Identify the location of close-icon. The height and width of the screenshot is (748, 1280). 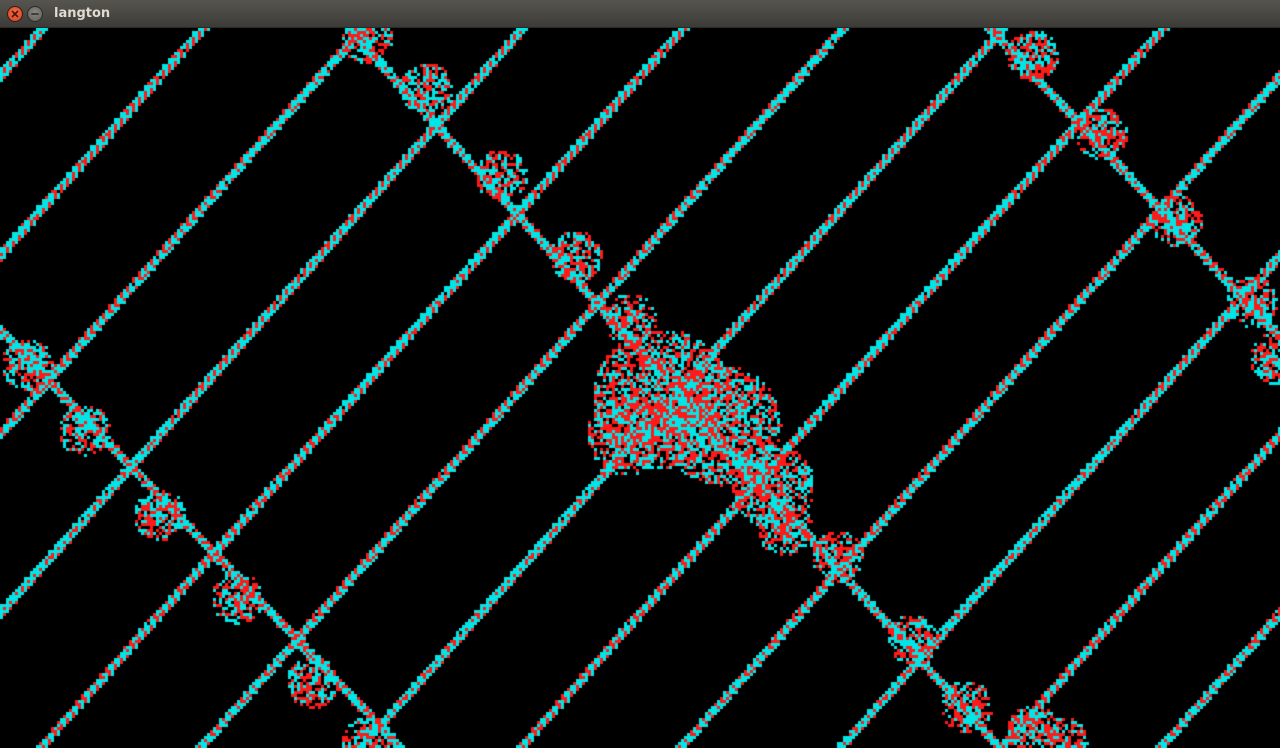
(15, 14).